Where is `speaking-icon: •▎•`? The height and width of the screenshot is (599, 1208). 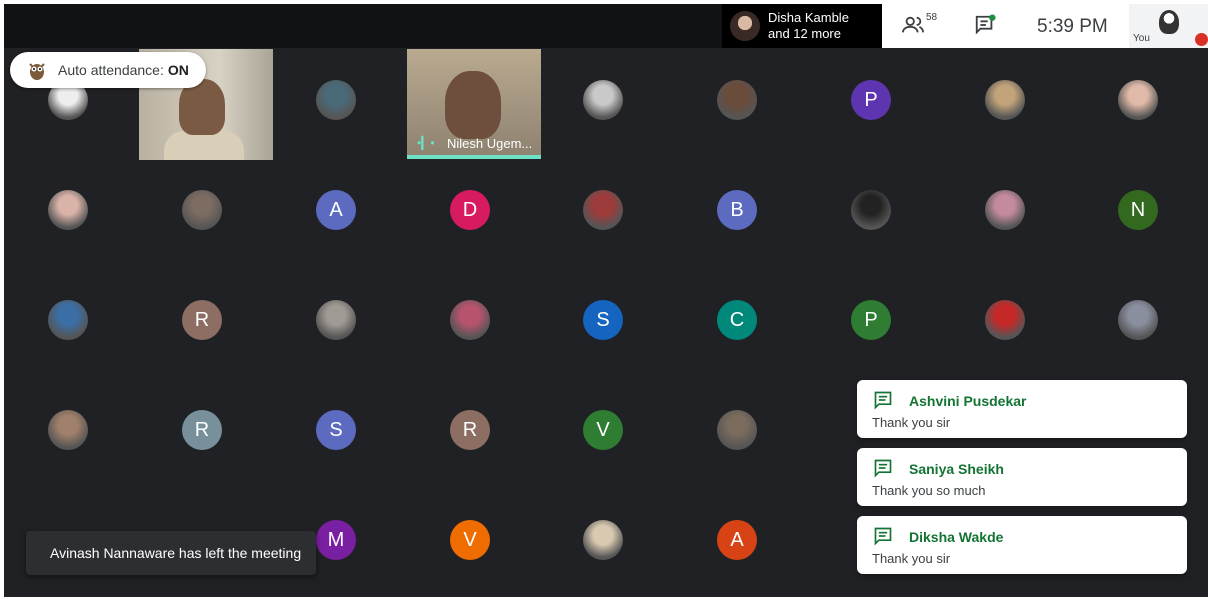 speaking-icon: •▎• is located at coordinates (426, 143).